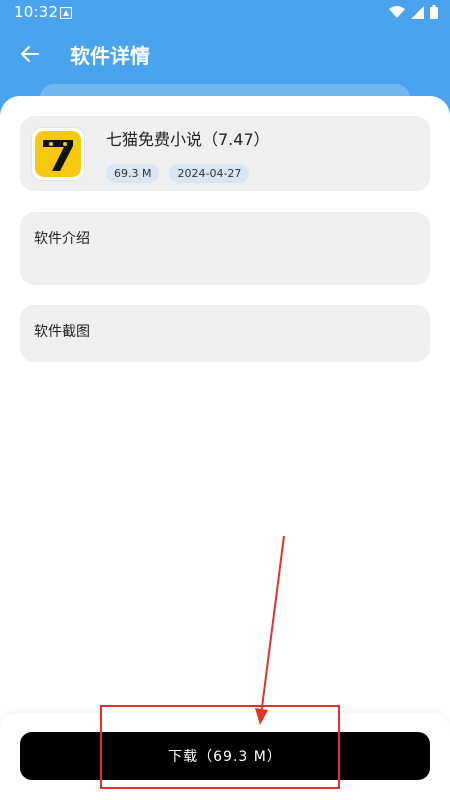  I want to click on download-button: 下载（69.3 M）, so click(225, 756).